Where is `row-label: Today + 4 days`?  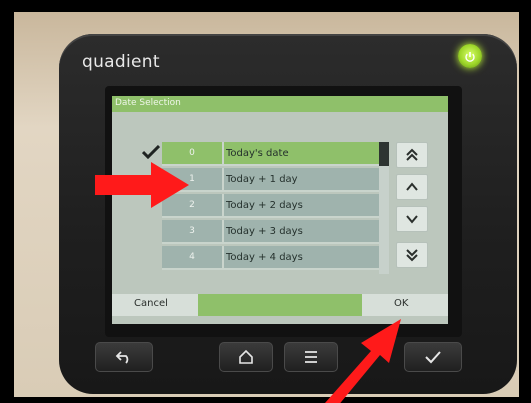 row-label: Today + 4 days is located at coordinates (264, 257).